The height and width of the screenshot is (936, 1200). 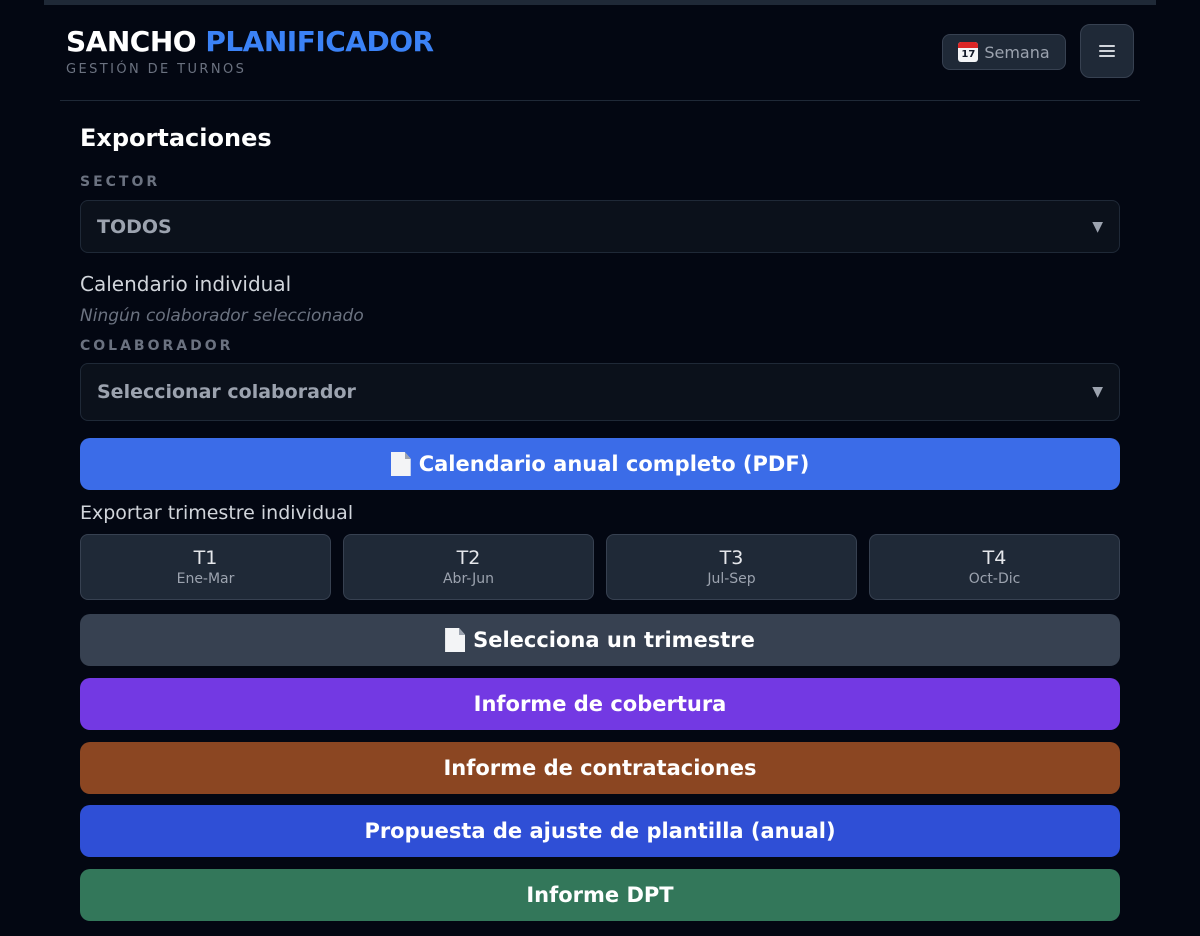 I want to click on dpt-report-label: Informe DPT, so click(x=600, y=895).